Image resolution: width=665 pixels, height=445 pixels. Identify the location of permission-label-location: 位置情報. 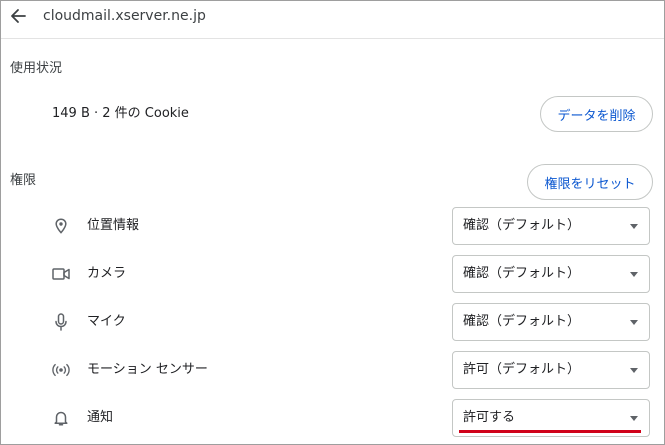
(113, 225).